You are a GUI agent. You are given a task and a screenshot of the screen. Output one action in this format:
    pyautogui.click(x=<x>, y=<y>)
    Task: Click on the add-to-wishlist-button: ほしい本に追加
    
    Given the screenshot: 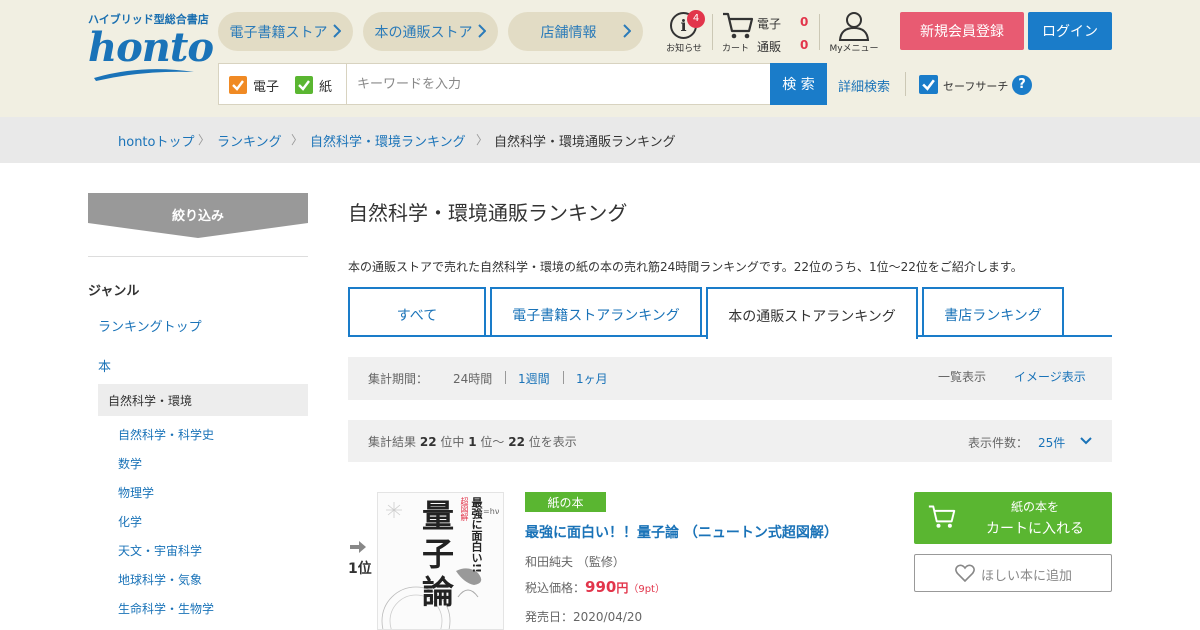 What is the action you would take?
    pyautogui.click(x=1013, y=573)
    